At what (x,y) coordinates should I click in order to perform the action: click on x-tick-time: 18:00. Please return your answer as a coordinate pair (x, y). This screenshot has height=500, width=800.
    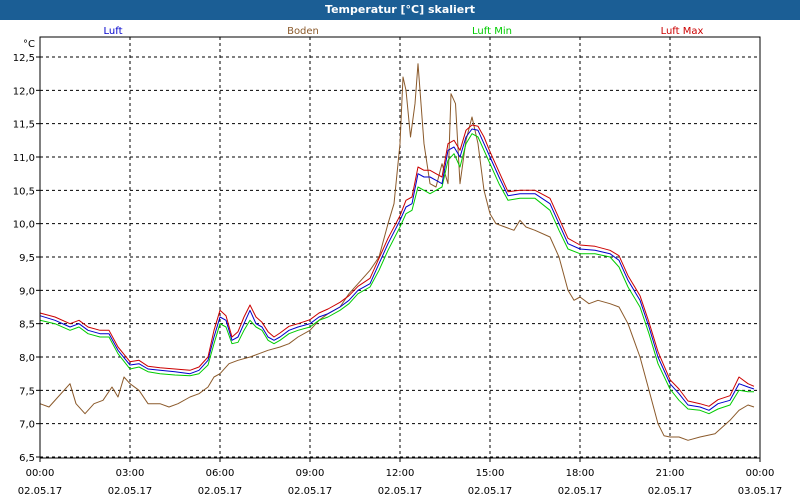
    Looking at the image, I should click on (580, 473).